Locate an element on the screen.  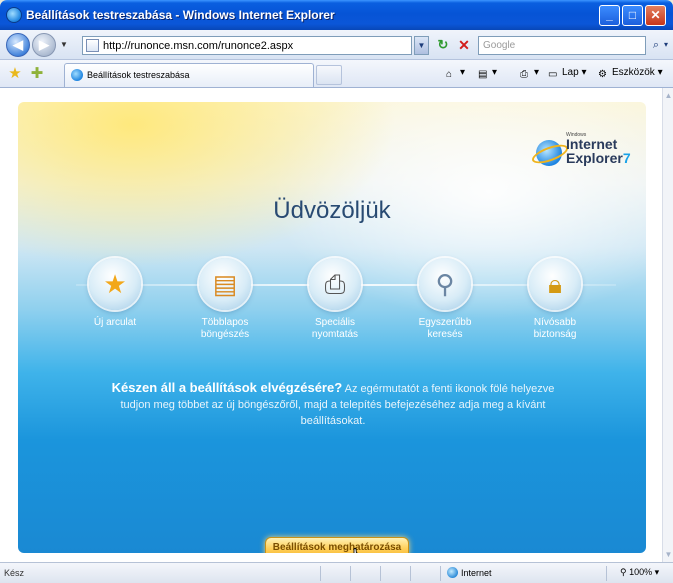
security-zone: Internet is located at coordinates (469, 572).